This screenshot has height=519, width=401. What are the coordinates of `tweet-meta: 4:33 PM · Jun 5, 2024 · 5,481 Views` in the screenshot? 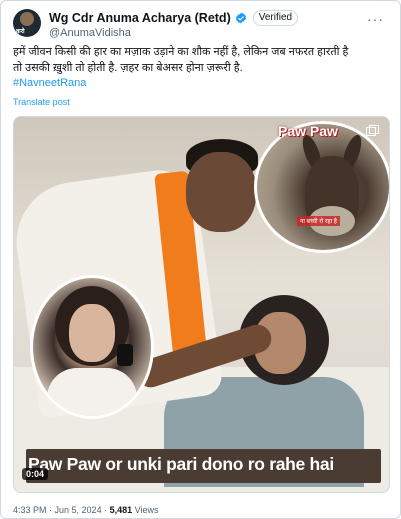 It's located at (85, 510).